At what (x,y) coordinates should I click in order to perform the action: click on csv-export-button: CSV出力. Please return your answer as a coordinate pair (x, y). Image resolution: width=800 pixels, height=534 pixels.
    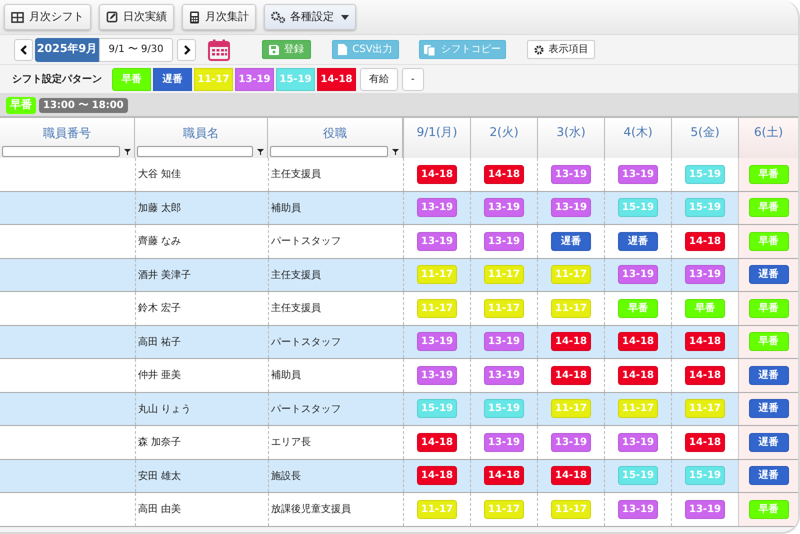
    Looking at the image, I should click on (365, 49).